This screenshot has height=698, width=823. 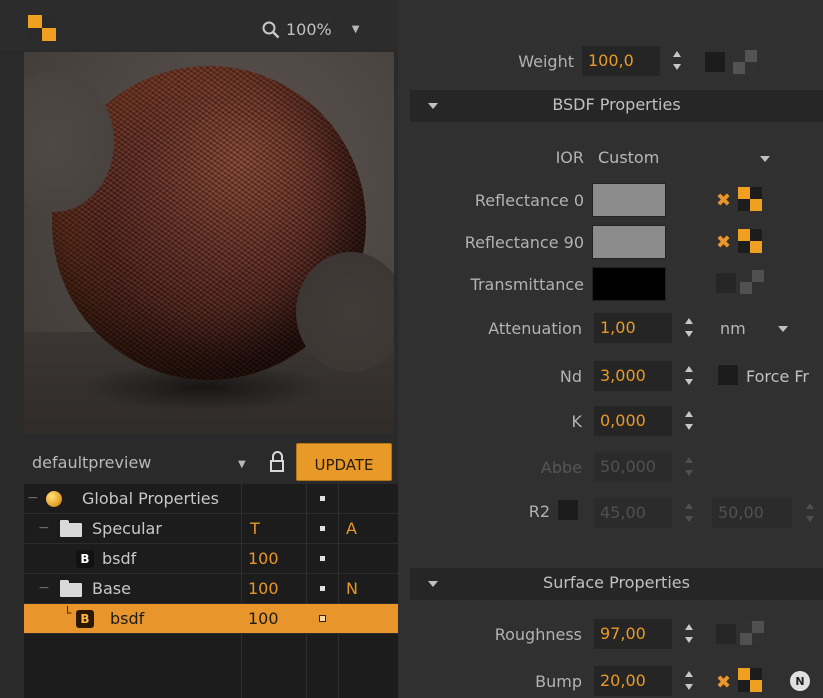 What do you see at coordinates (42, 28) in the screenshot?
I see `material-logo-icon` at bounding box center [42, 28].